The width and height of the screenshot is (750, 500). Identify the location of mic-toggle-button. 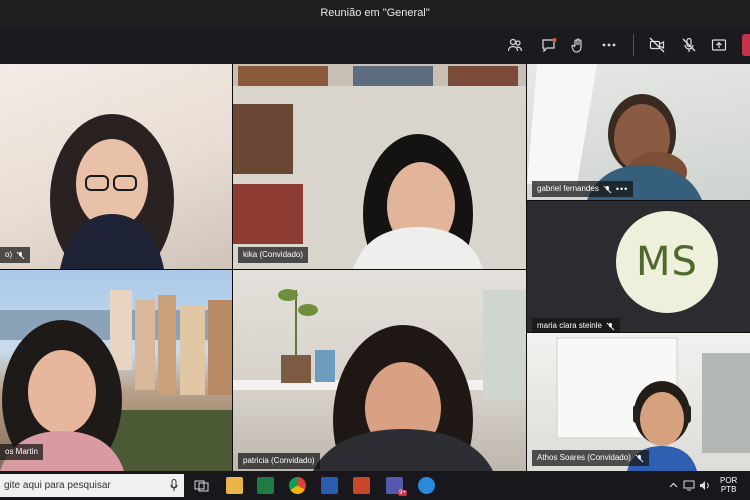
(689, 45).